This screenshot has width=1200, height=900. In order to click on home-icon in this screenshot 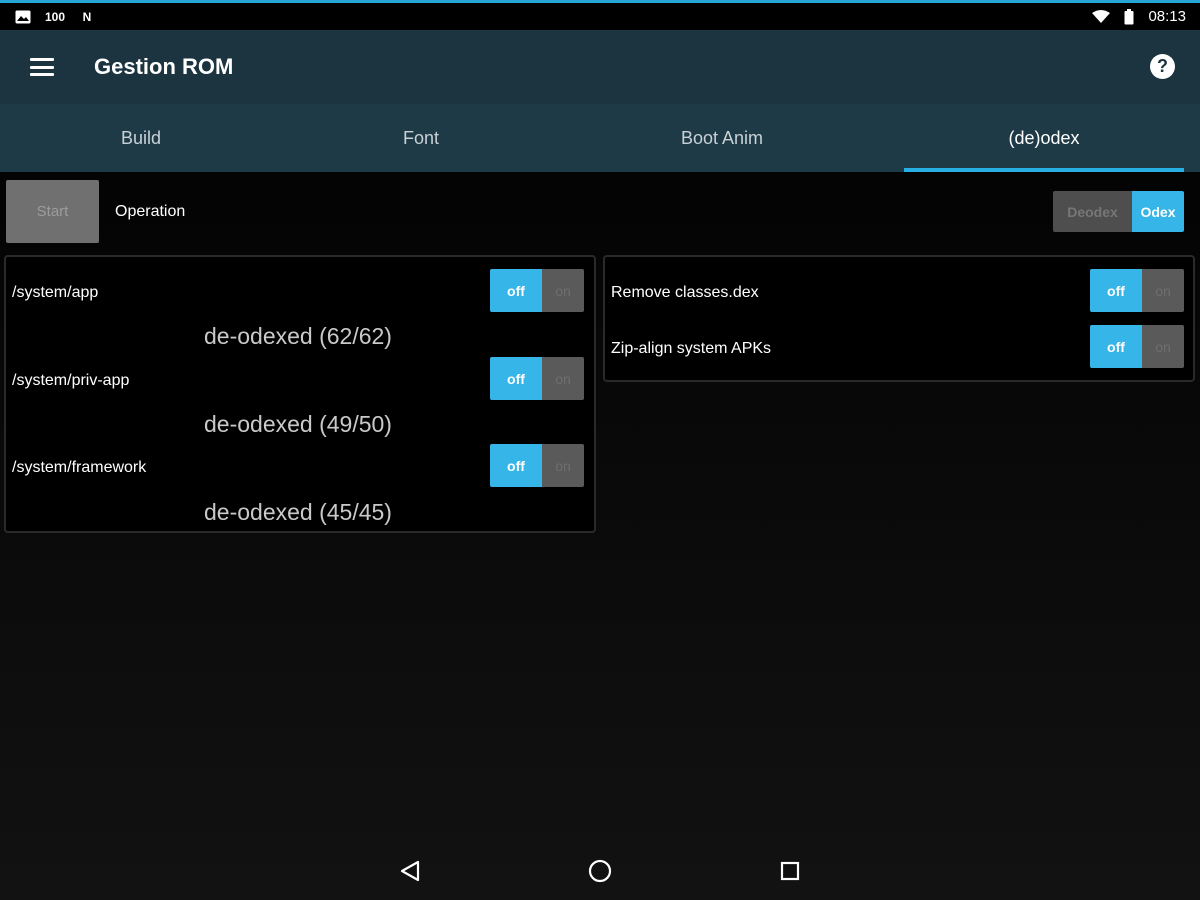, I will do `click(600, 871)`.